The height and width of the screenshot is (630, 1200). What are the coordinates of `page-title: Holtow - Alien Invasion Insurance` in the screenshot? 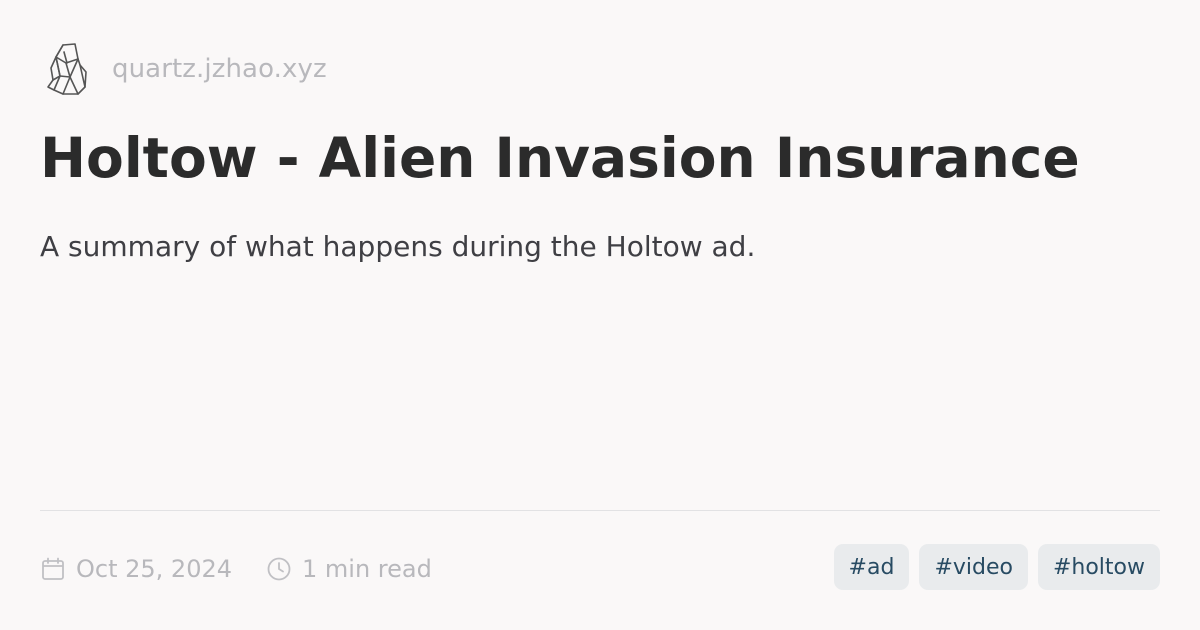 It's located at (560, 158).